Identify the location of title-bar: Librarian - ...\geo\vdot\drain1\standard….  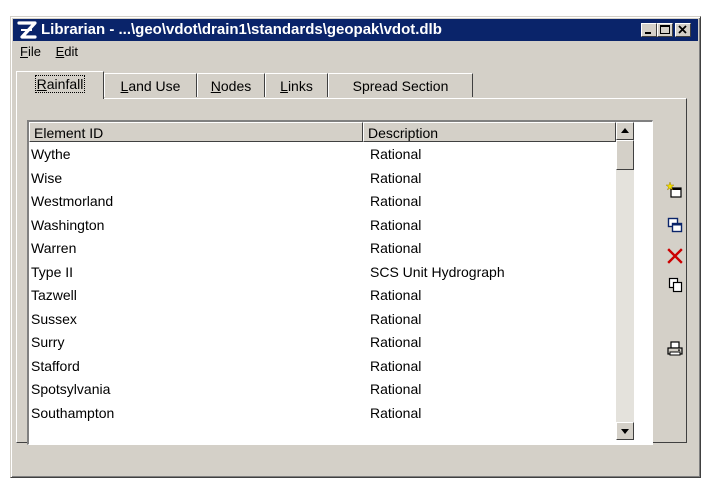
(355, 30).